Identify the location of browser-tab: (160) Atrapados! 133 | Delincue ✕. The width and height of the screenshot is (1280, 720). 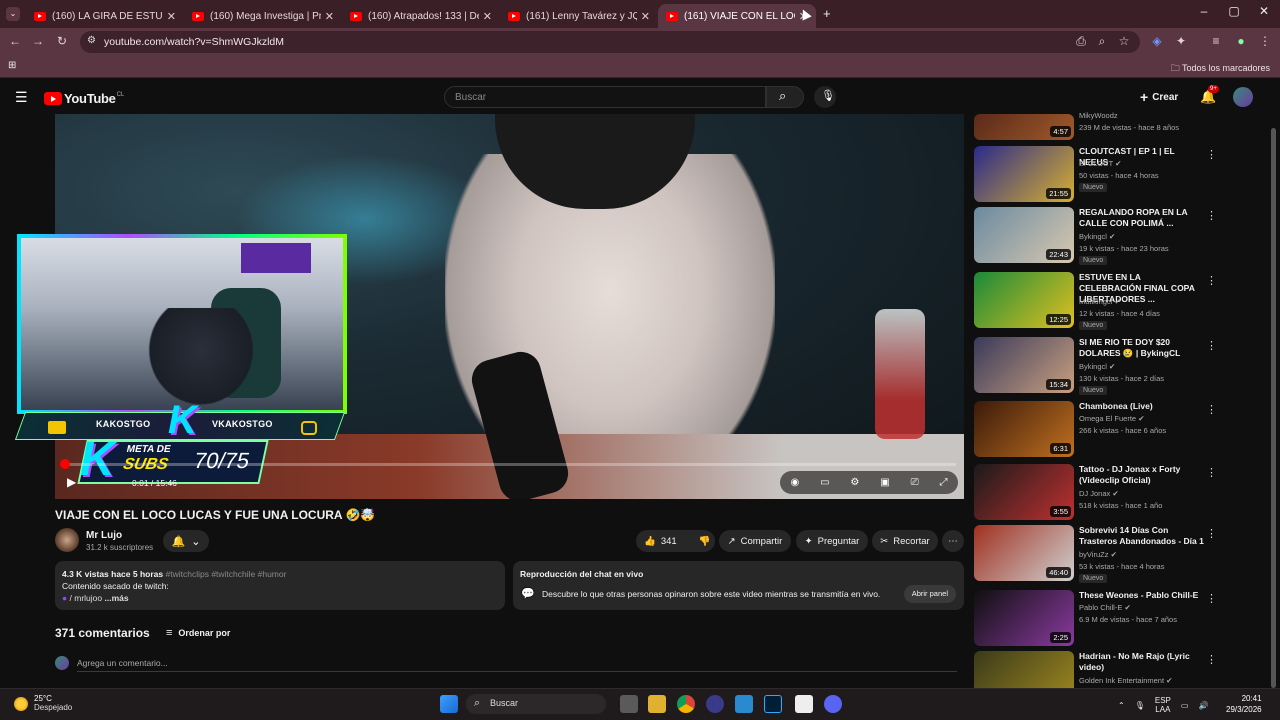
(421, 16).